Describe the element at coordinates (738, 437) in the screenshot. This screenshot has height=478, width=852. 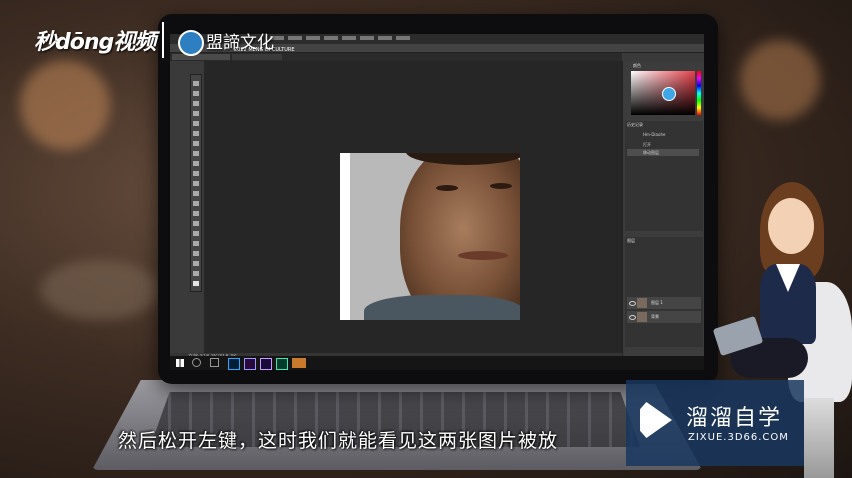
I see `watermark-url: ZIXUE.3D66.COM` at that location.